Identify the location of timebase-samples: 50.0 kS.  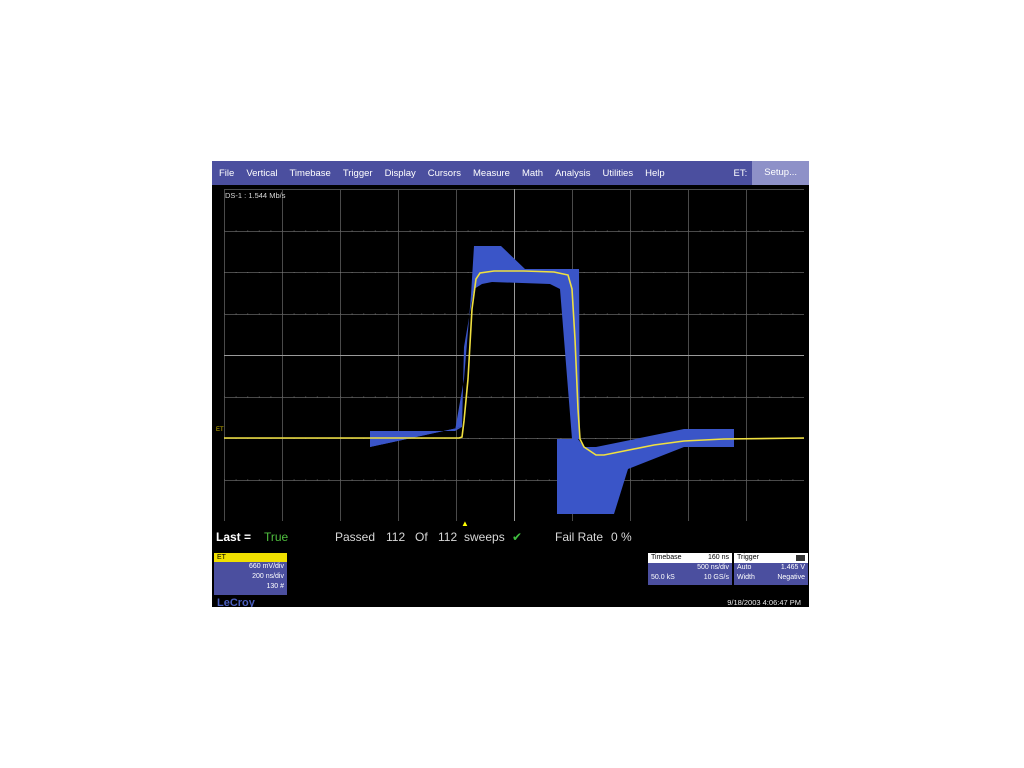
(663, 577).